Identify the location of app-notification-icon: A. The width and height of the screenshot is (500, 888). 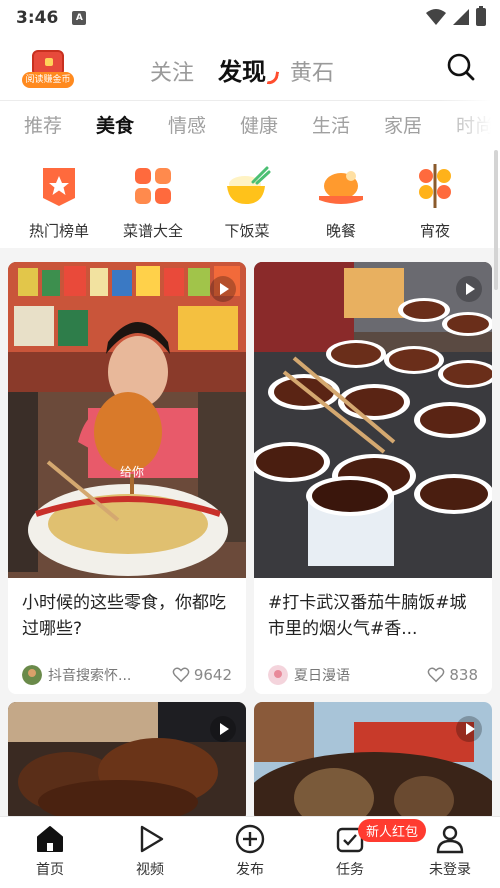
(79, 18).